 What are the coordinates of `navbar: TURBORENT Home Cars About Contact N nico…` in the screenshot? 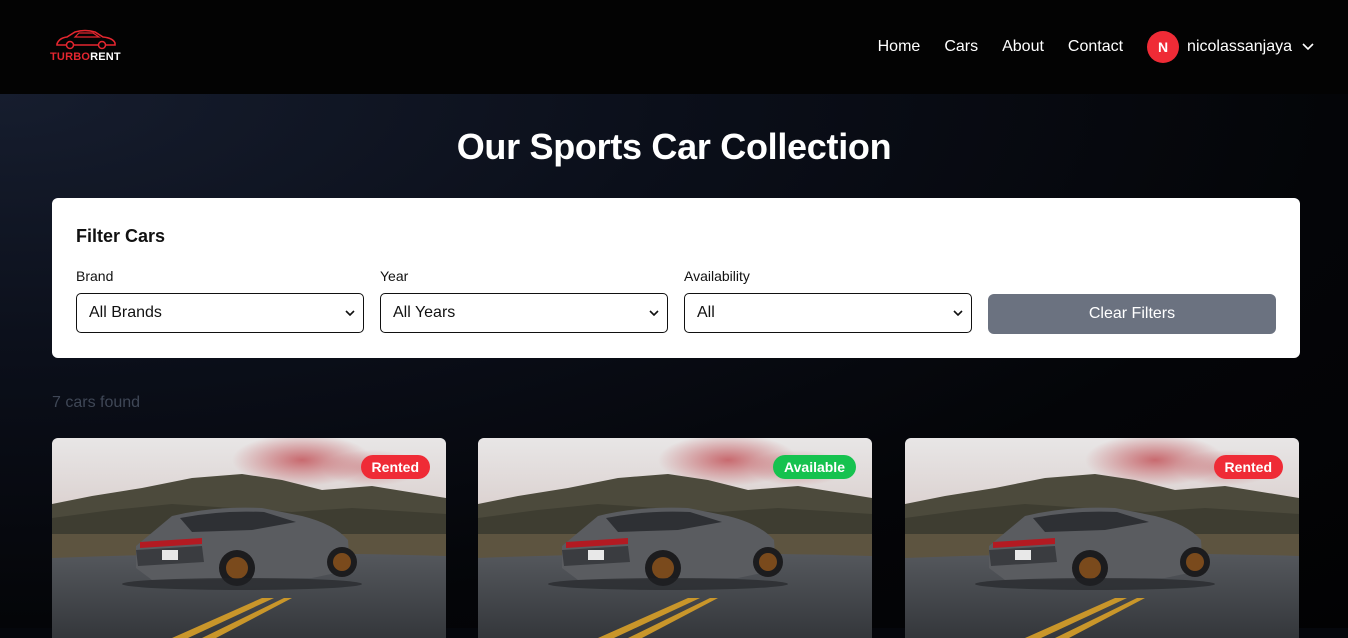 It's located at (674, 47).